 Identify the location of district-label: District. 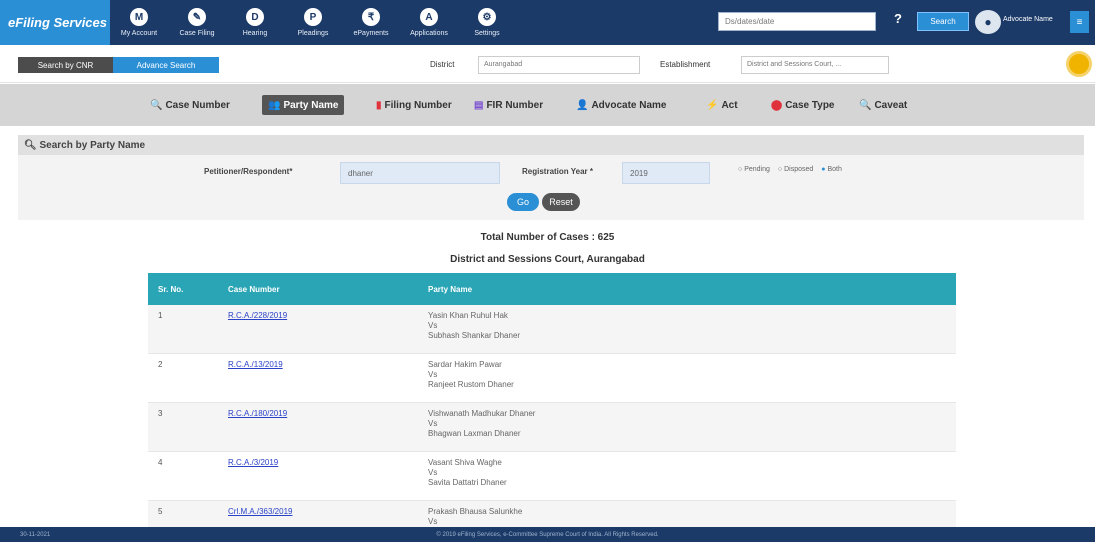
(442, 64).